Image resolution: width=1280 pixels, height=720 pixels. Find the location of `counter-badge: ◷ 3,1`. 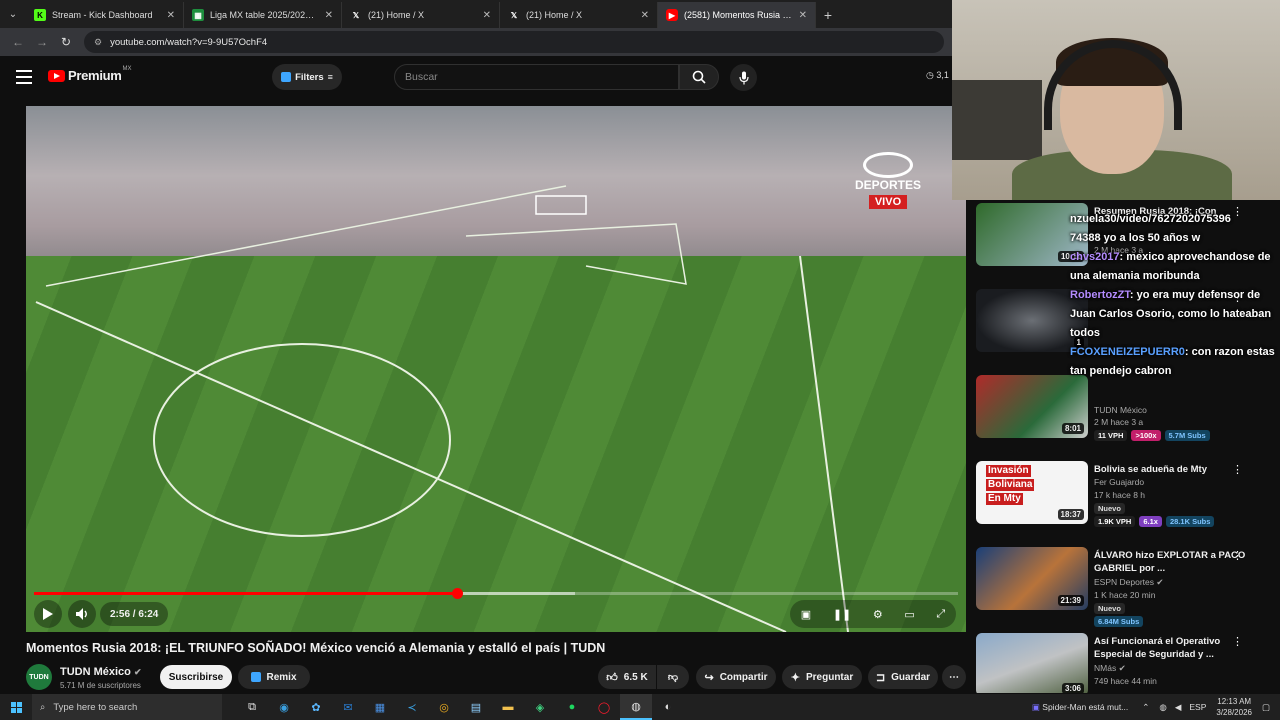

counter-badge: ◷ 3,1 is located at coordinates (937, 75).